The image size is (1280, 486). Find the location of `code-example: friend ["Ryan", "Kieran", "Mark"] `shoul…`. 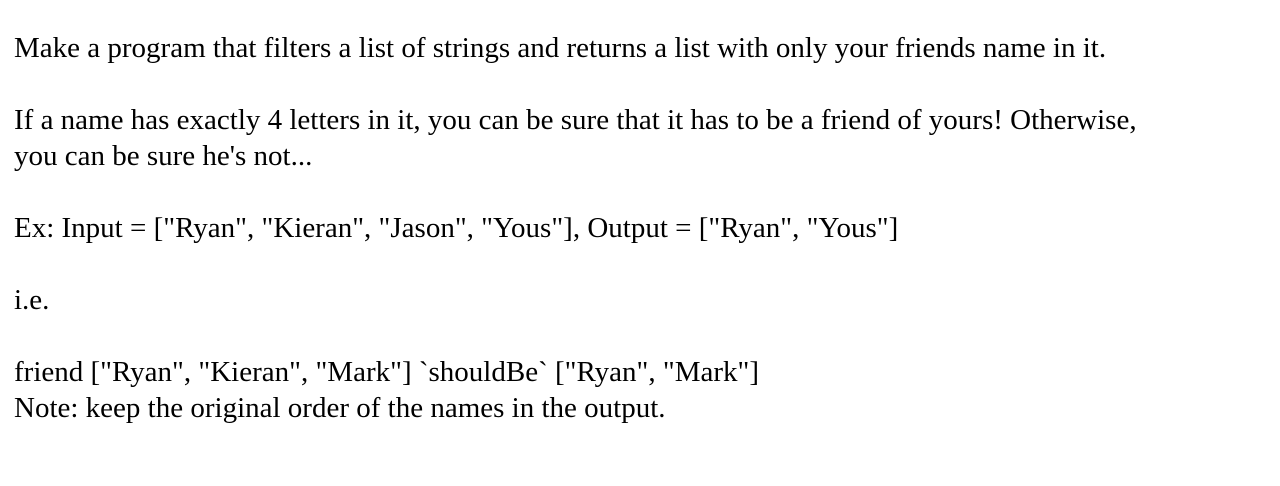

code-example: friend ["Ryan", "Kieran", "Mark"] `shoul… is located at coordinates (640, 390).